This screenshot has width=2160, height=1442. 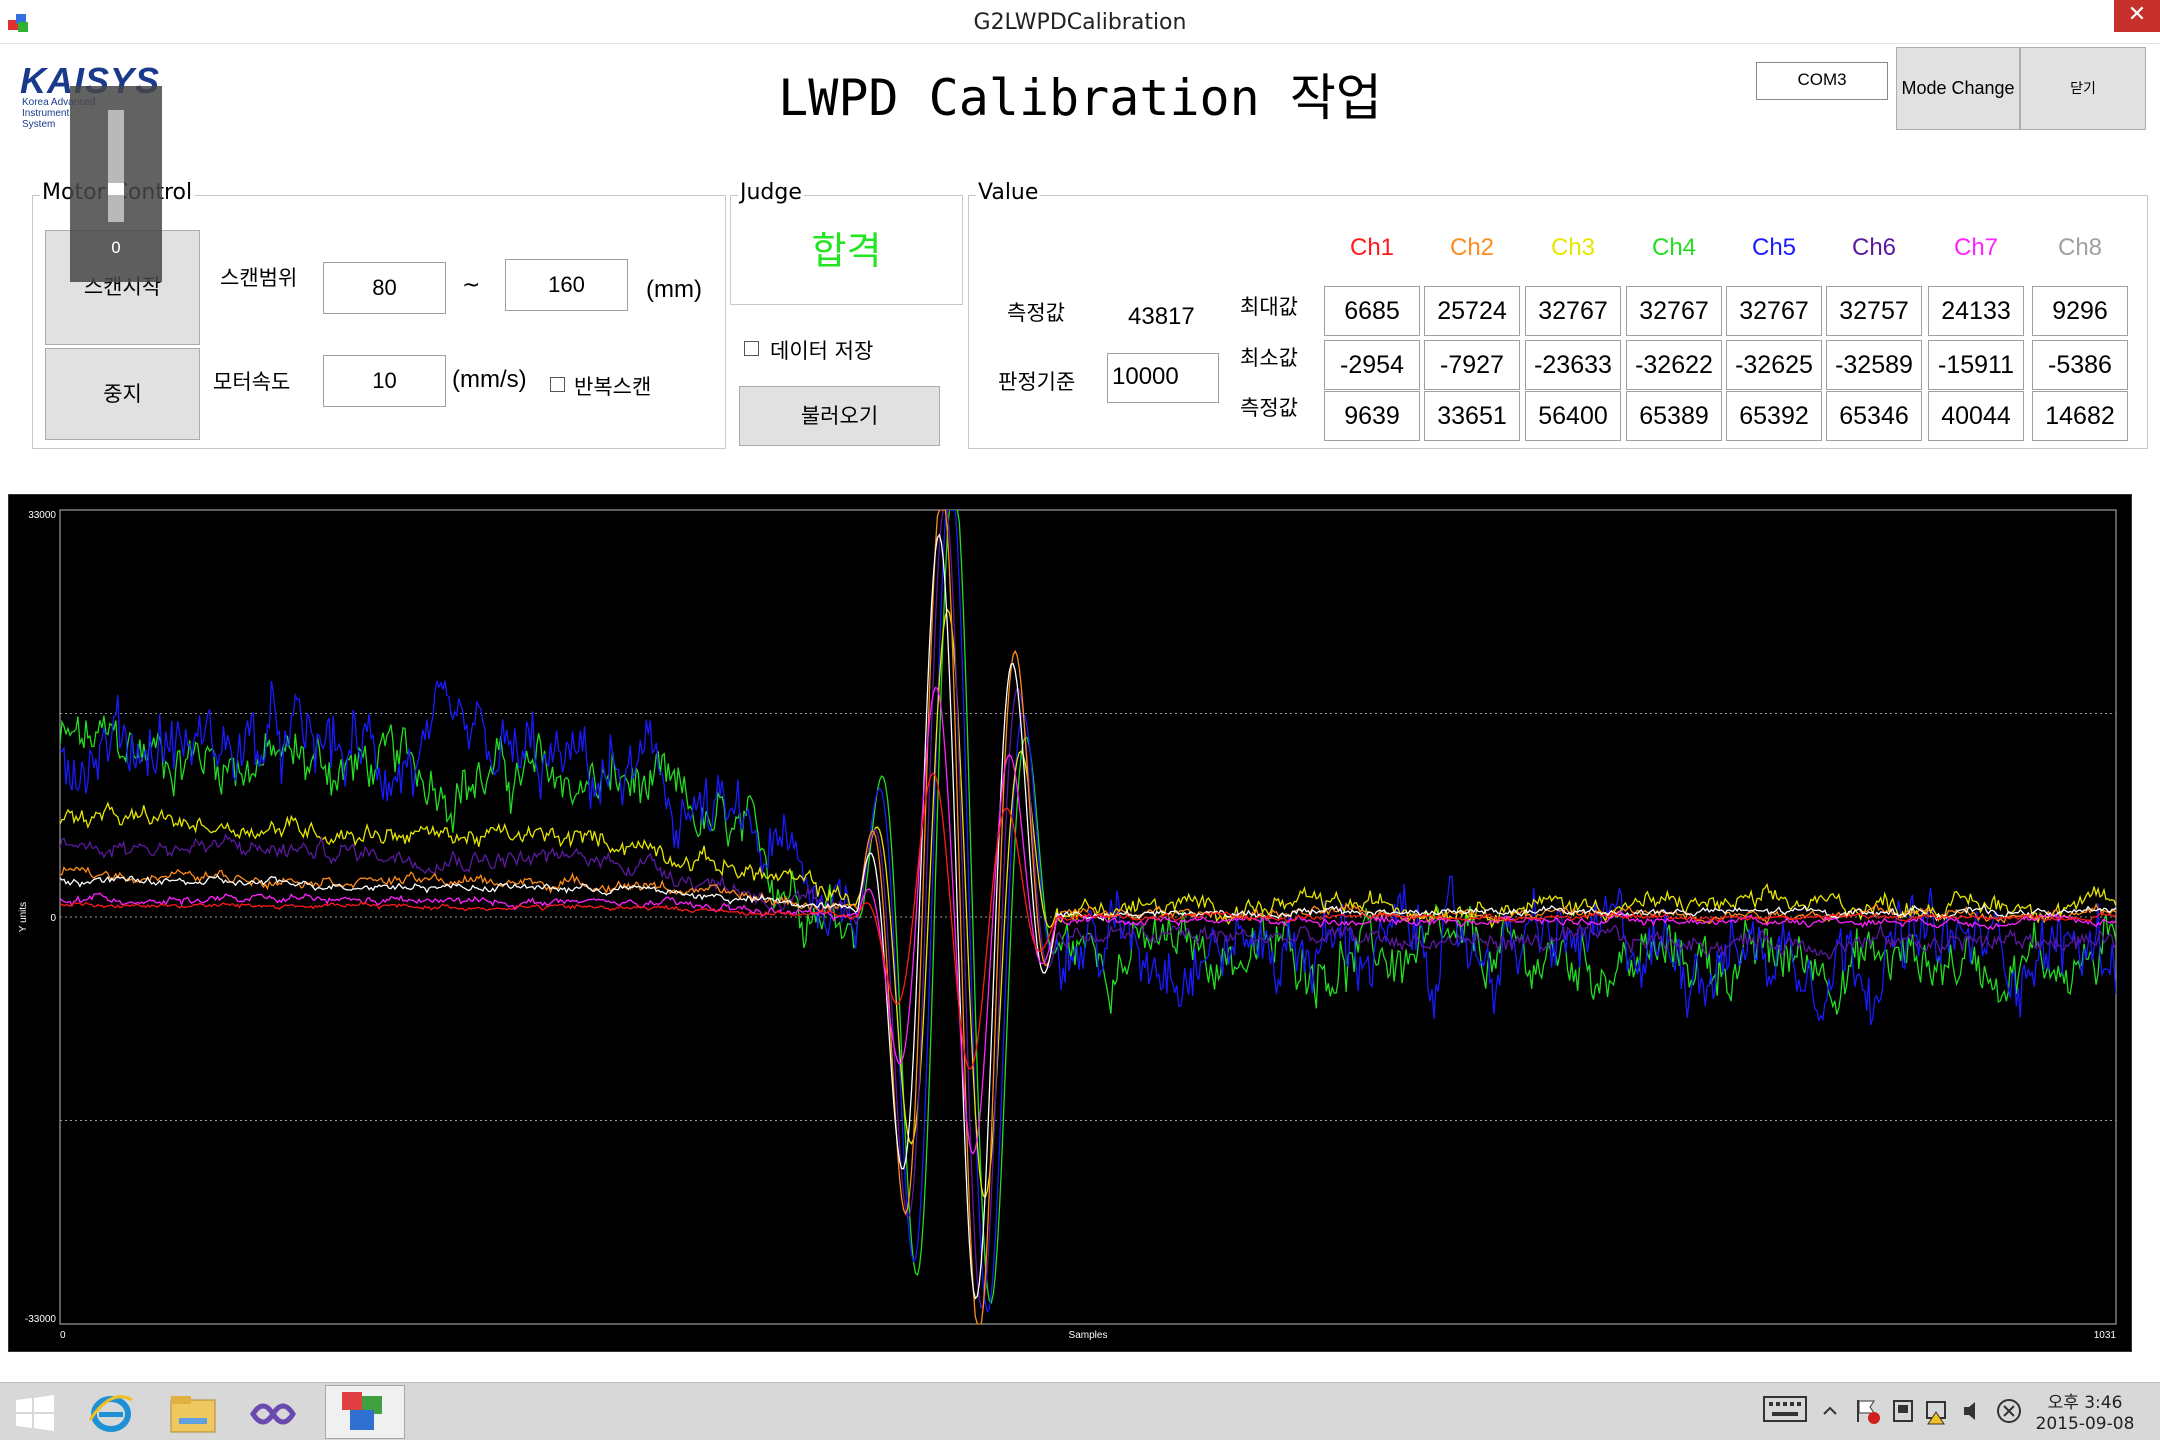 I want to click on y-axis-label: Y units, so click(x=23, y=917).